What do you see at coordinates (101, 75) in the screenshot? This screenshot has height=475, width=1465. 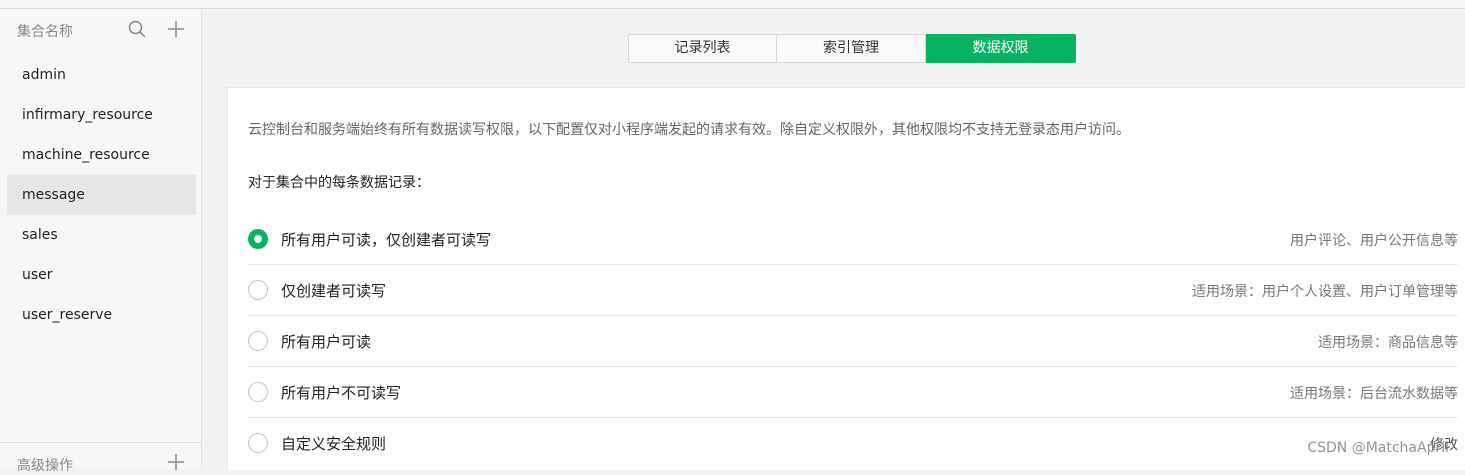 I see `collection-item-admin: admin` at bounding box center [101, 75].